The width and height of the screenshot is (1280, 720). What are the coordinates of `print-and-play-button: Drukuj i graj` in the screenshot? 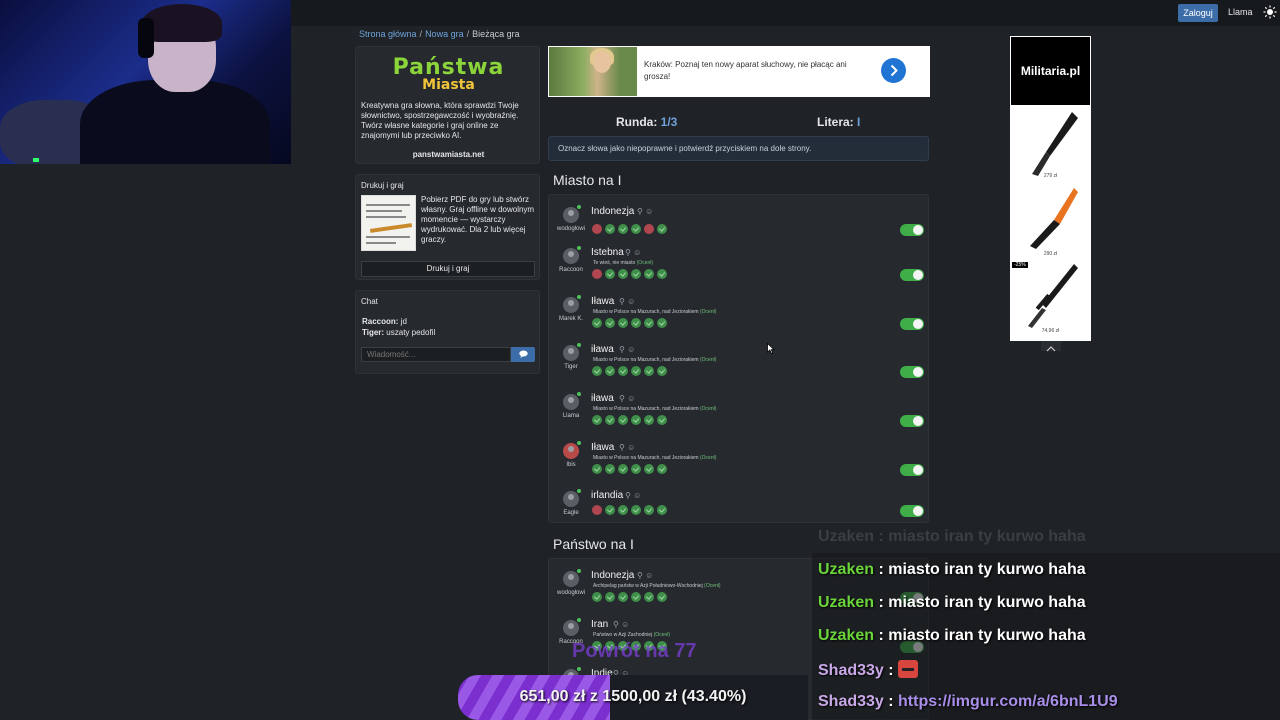 It's located at (448, 269).